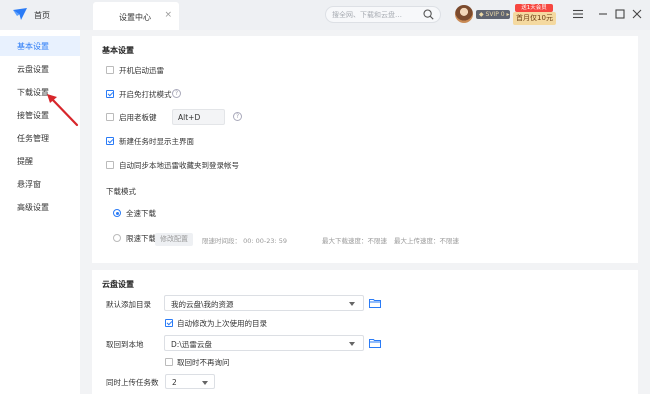  Describe the element at coordinates (428, 14) in the screenshot. I see `search-icon` at that location.